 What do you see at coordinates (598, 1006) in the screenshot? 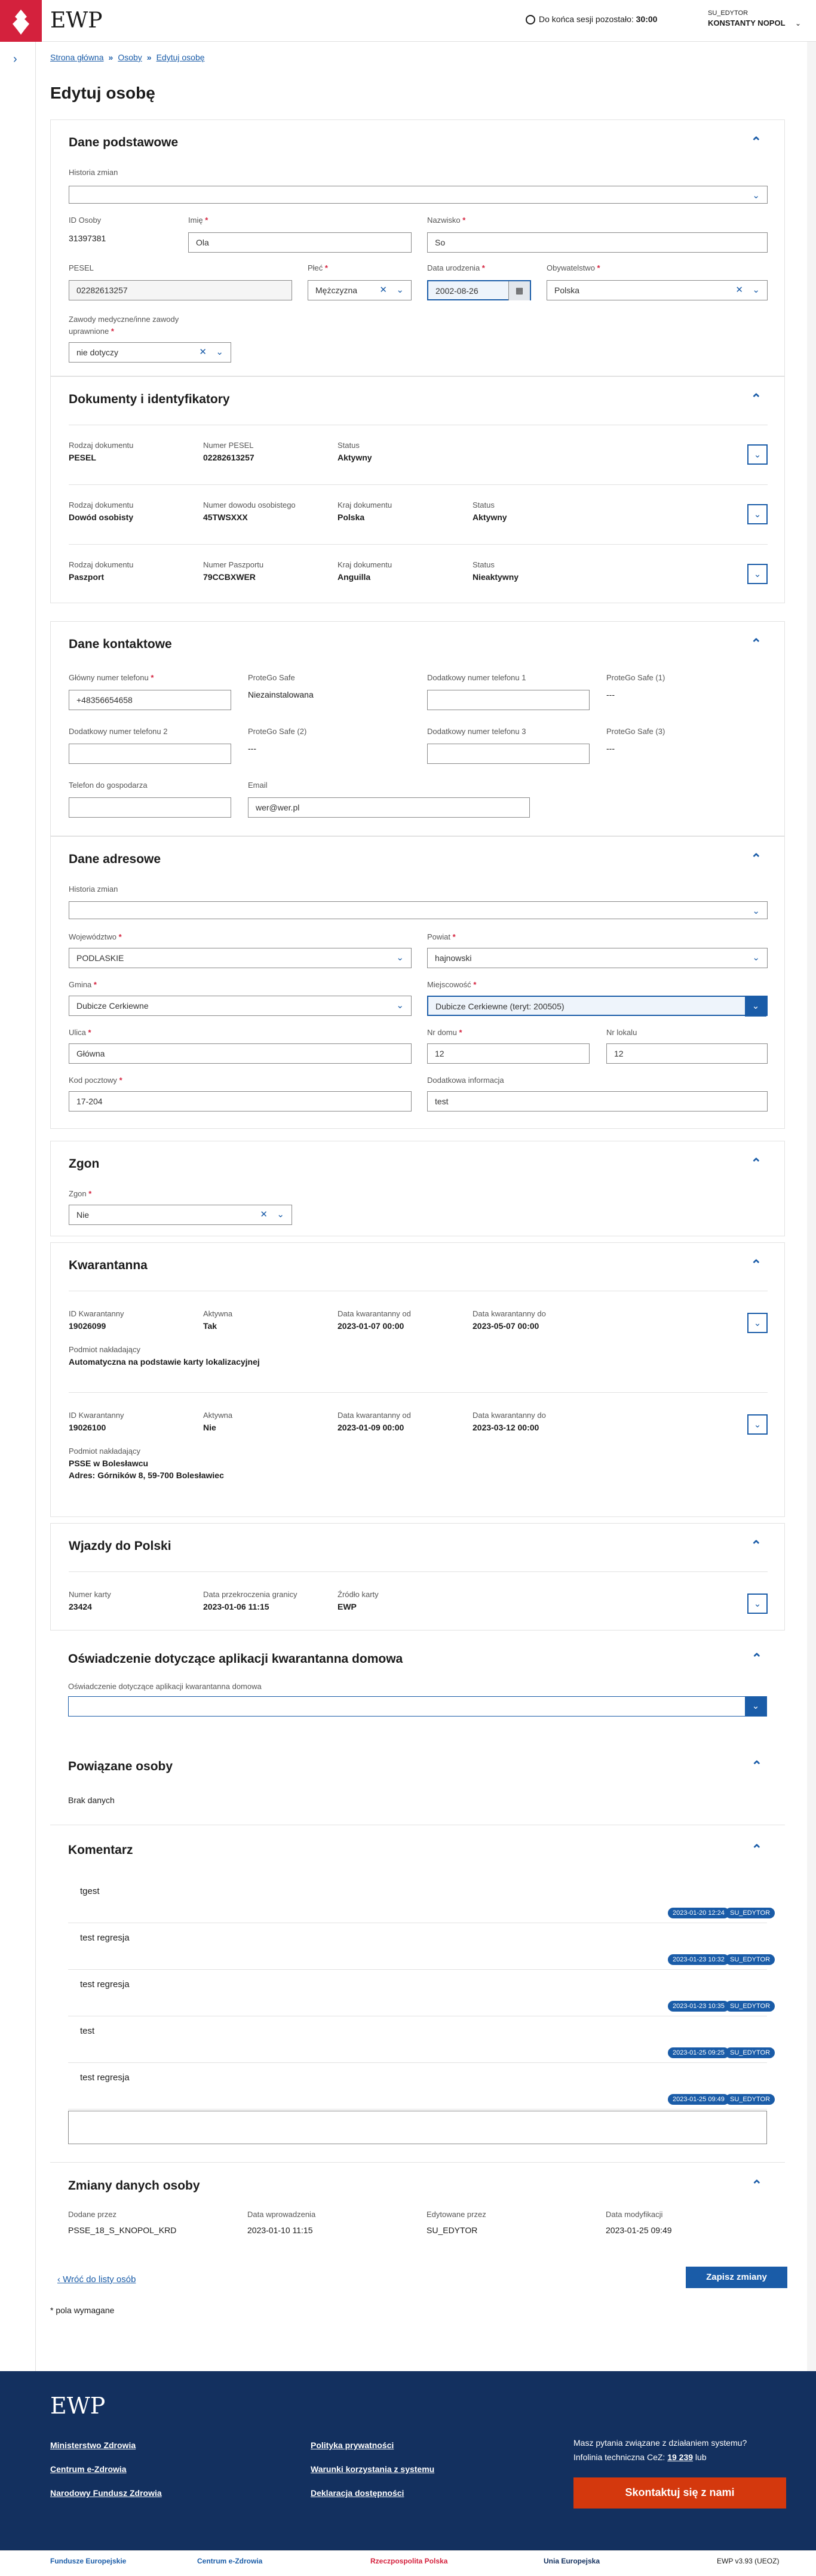
I see `locality-select: Dubicze Cerkiewne (teryt: 200505) ⌄` at bounding box center [598, 1006].